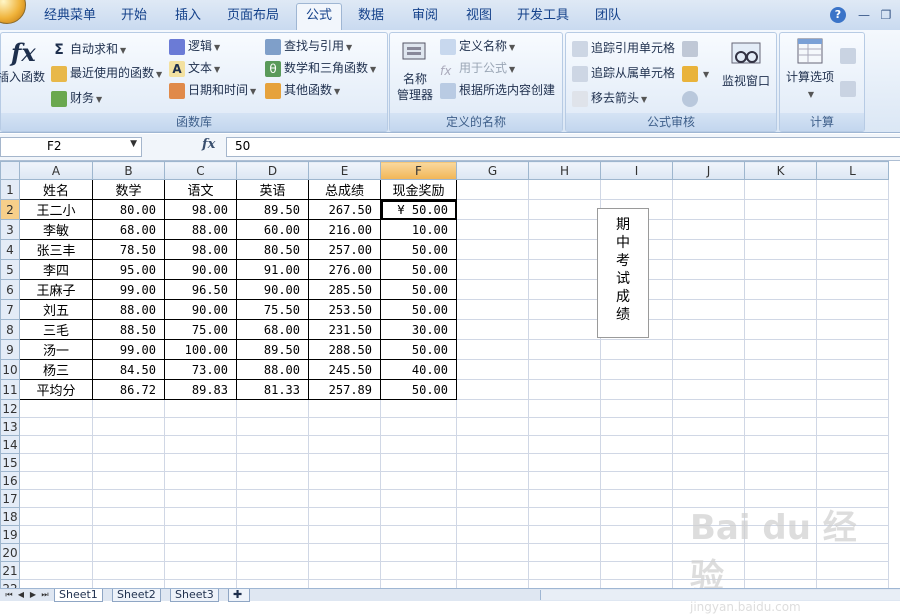 Image resolution: width=900 pixels, height=614 pixels. I want to click on cell: 汤一, so click(56, 349).